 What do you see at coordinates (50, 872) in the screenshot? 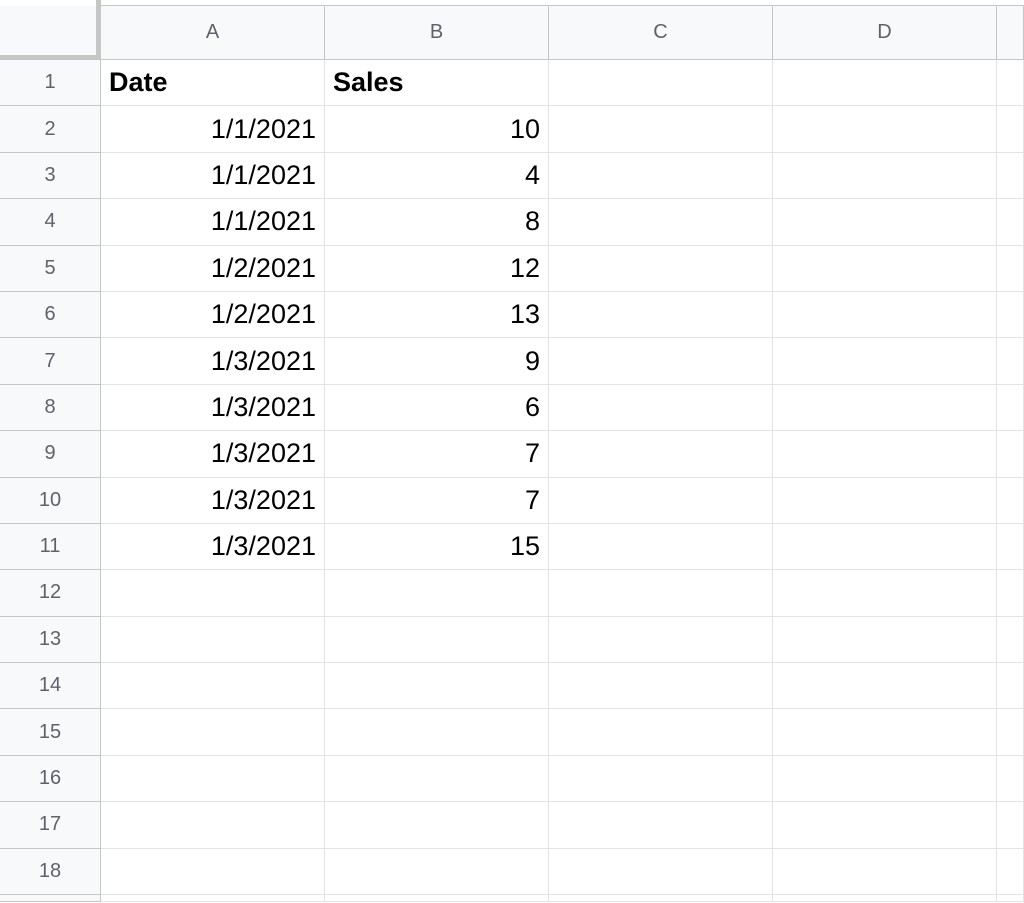
I see `row-header: 18` at bounding box center [50, 872].